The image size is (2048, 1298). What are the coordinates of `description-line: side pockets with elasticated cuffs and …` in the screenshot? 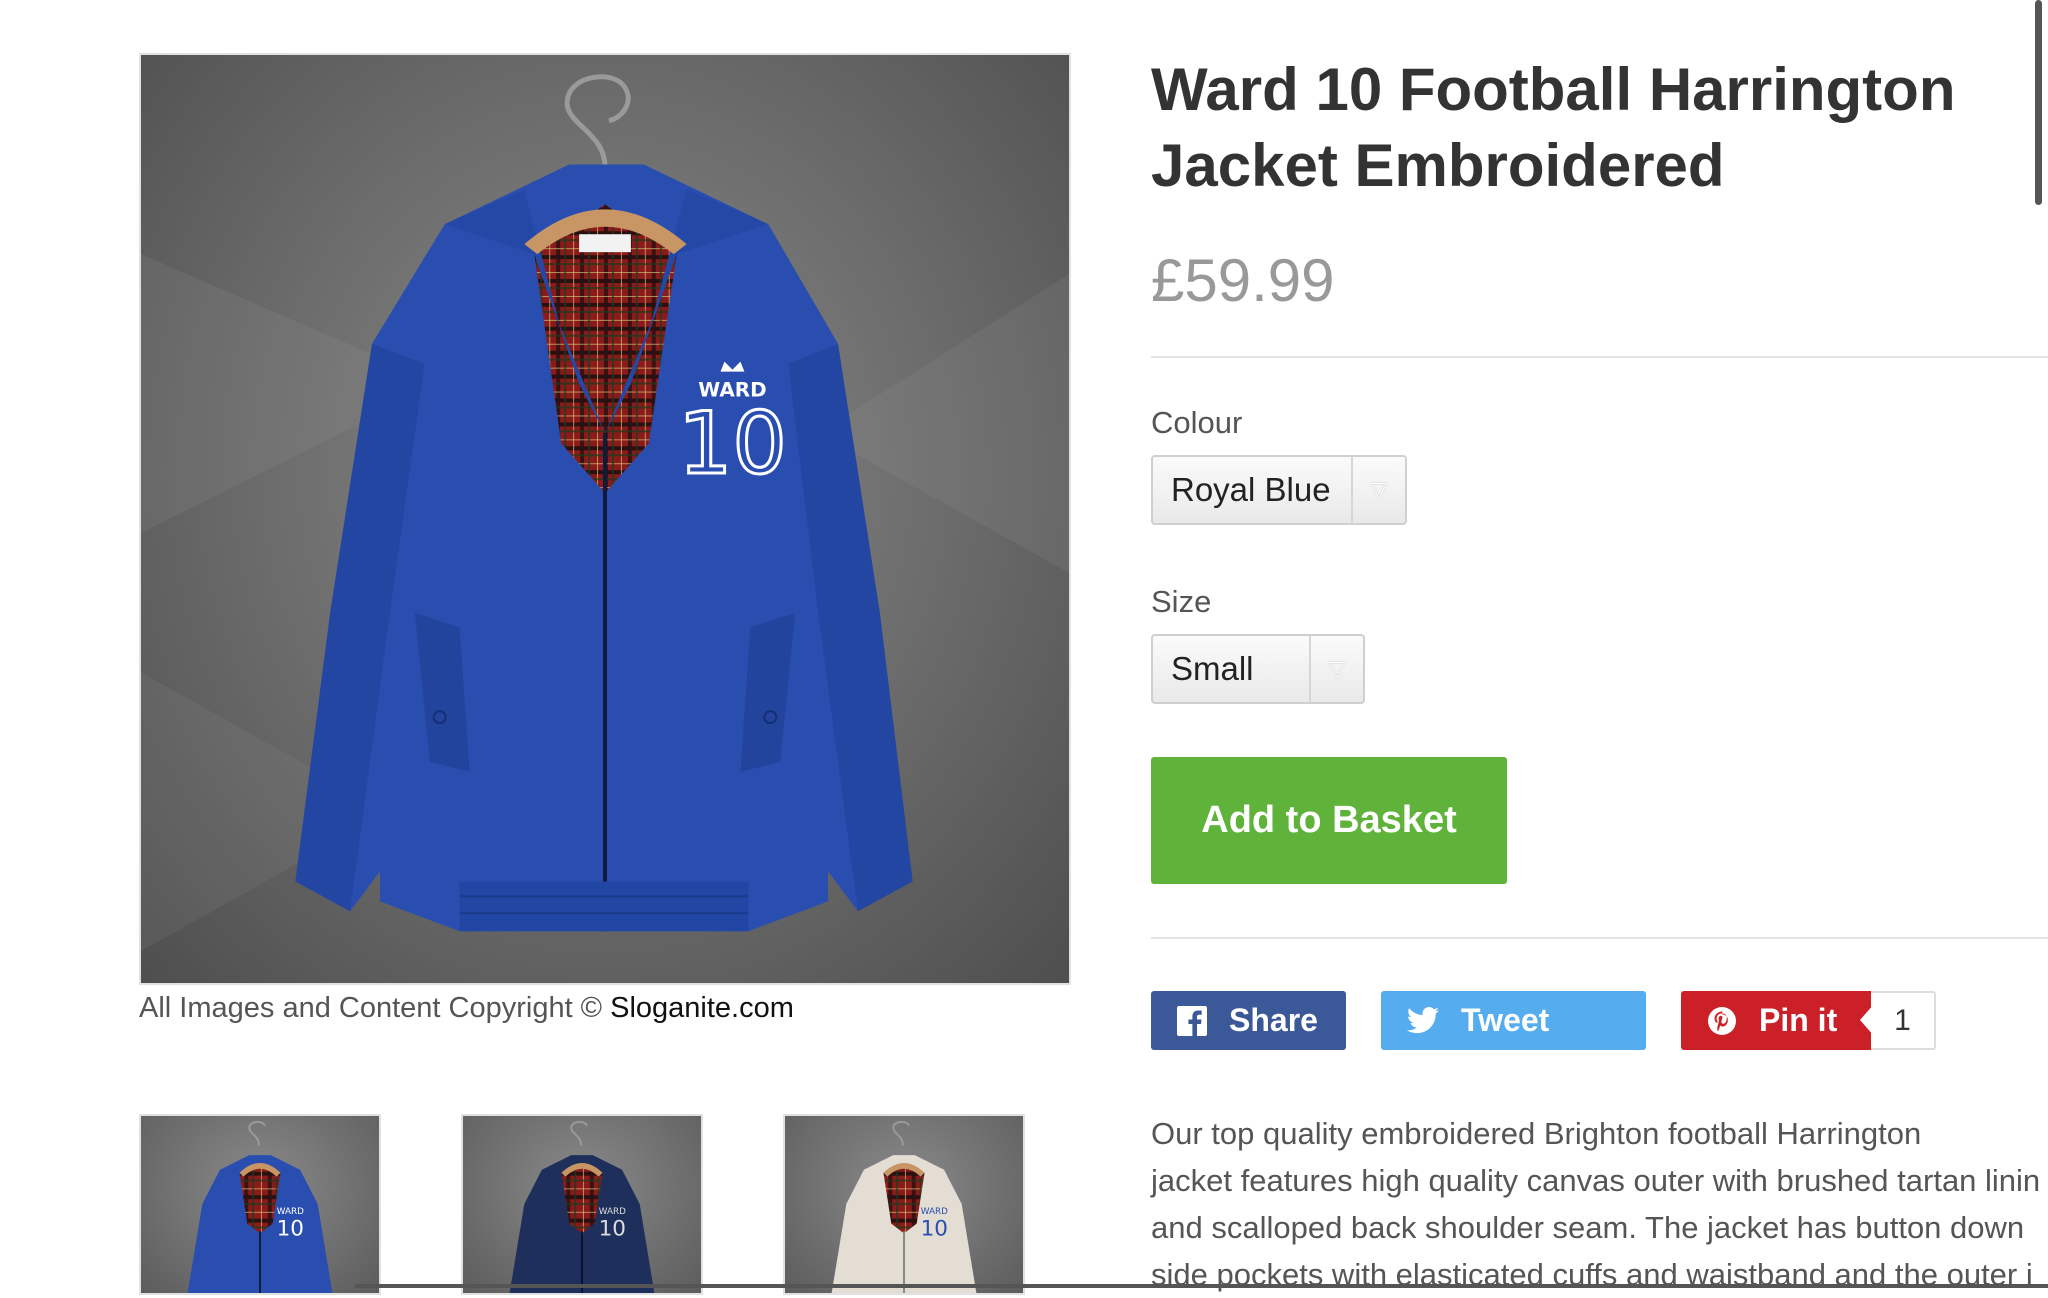 It's located at (1592, 1274).